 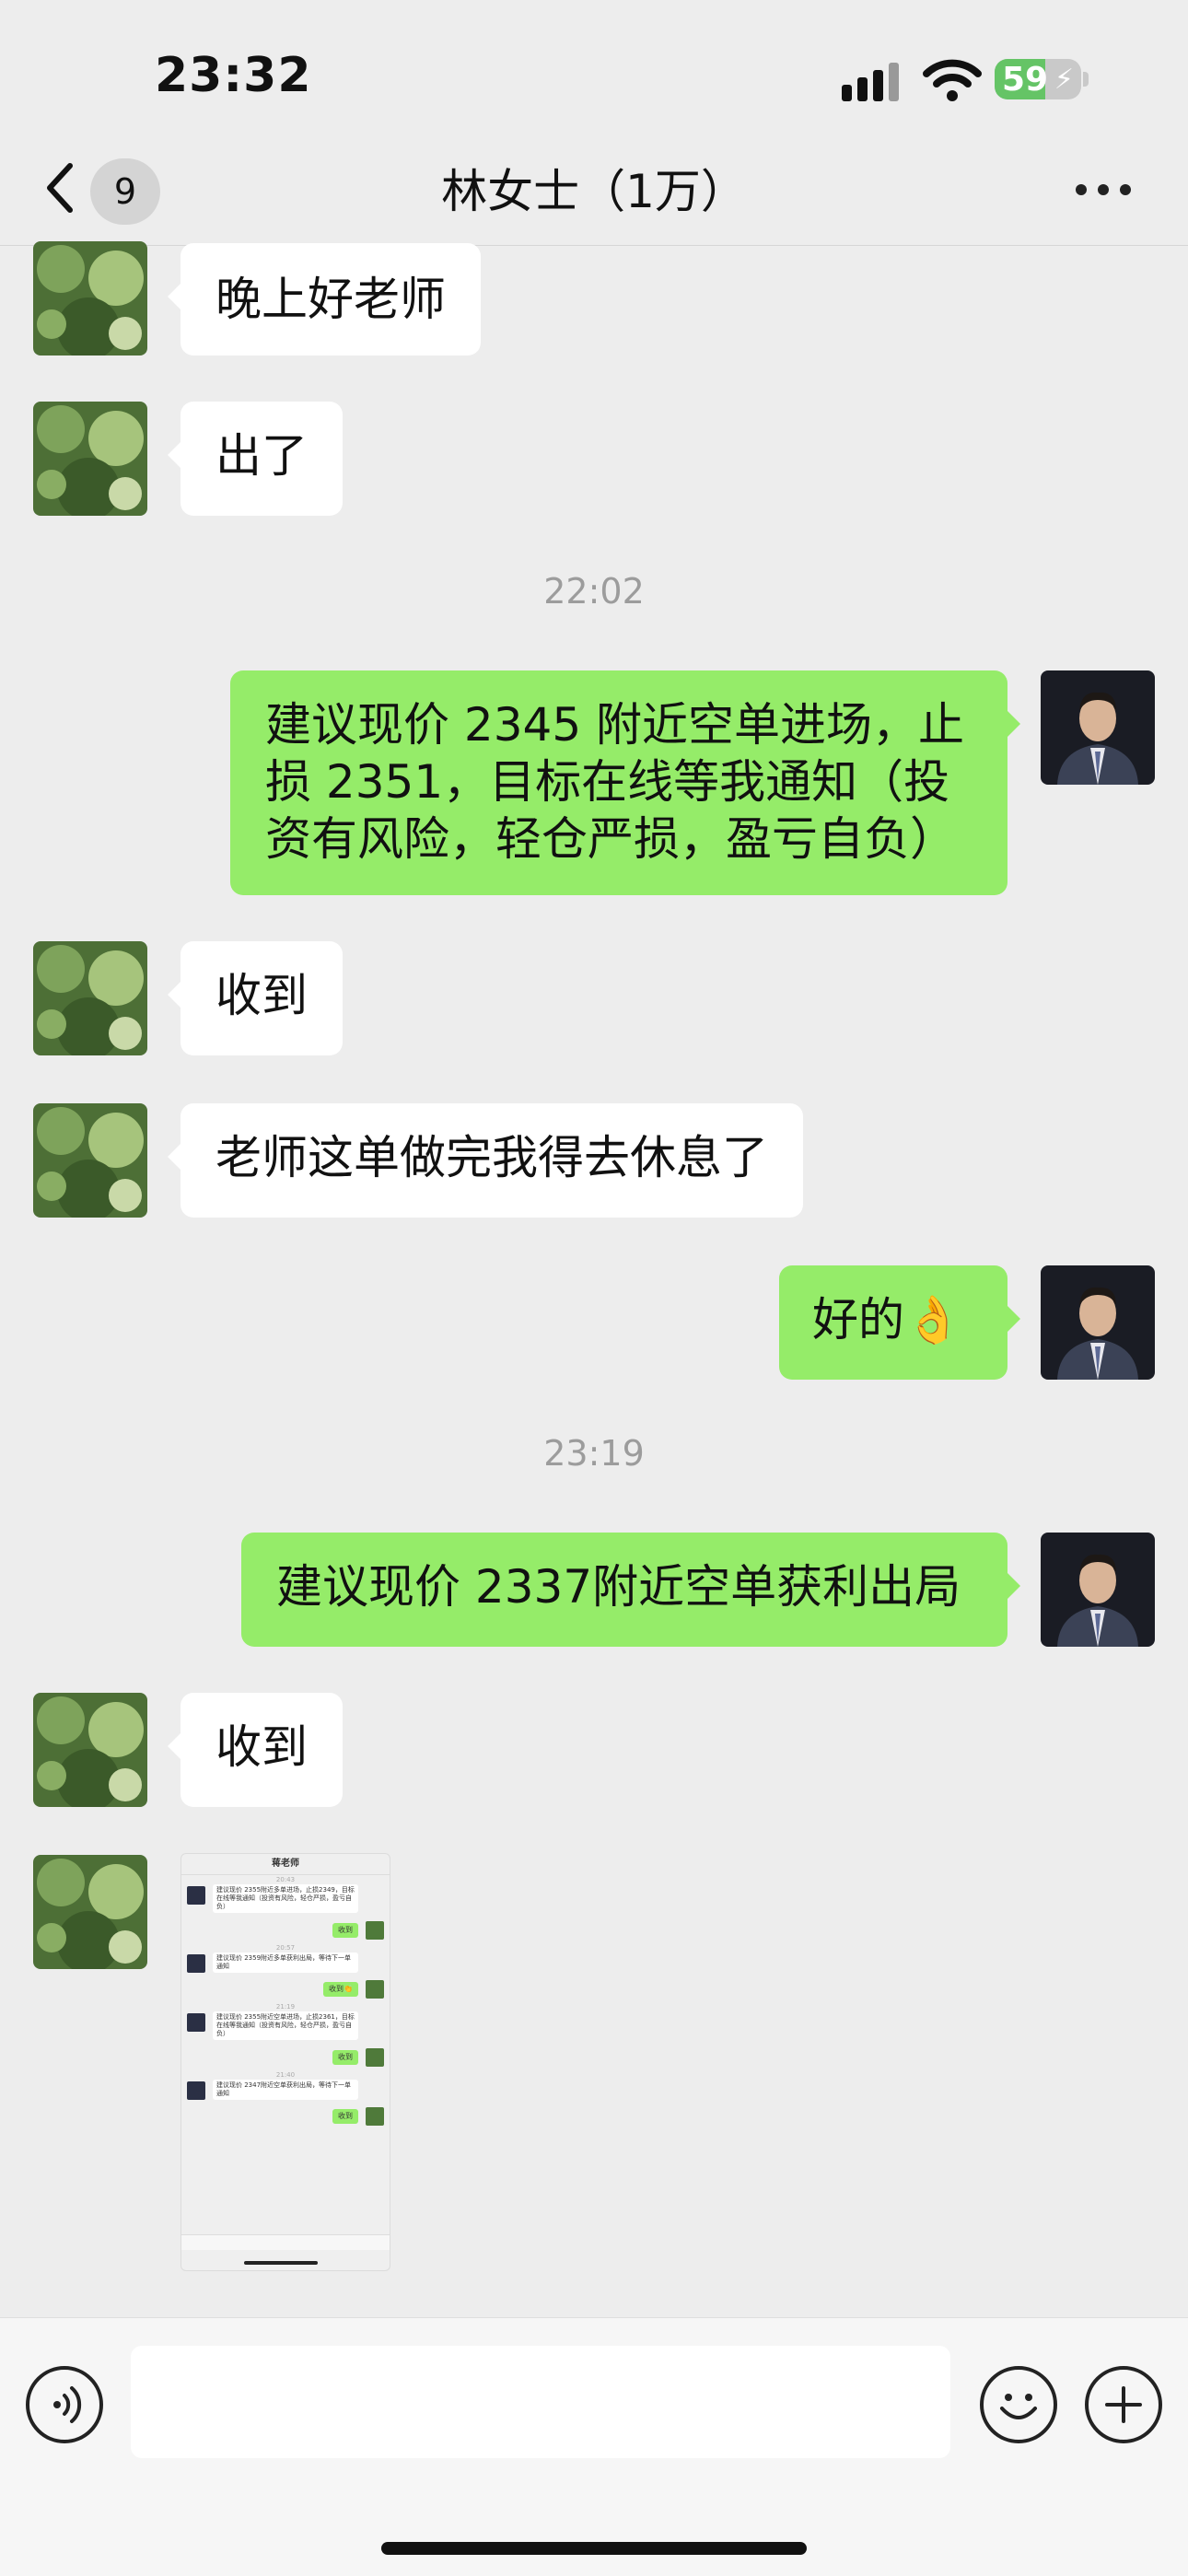 I want to click on thumbnail-timestamp: 21:19, so click(x=285, y=2007).